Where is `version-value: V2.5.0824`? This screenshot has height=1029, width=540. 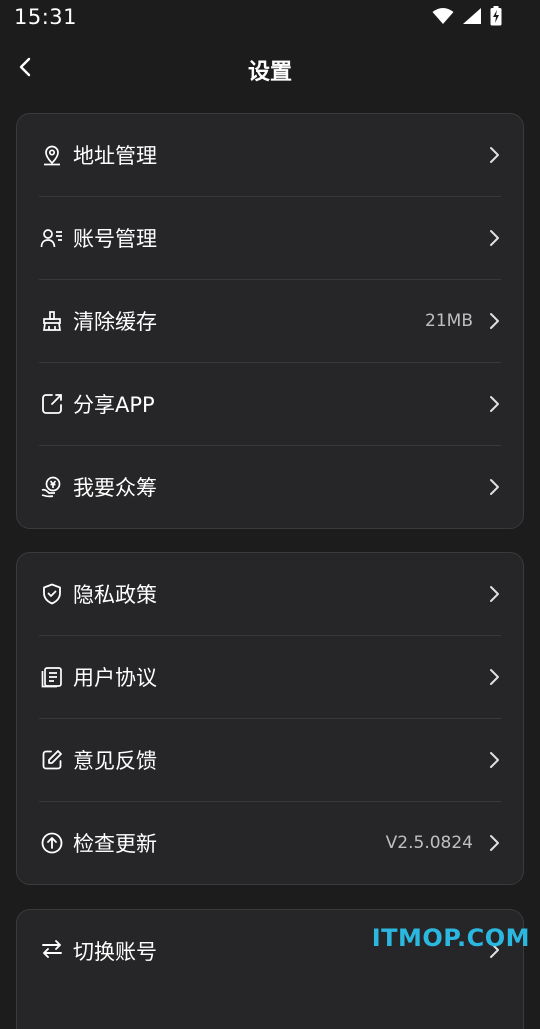
version-value: V2.5.0824 is located at coordinates (429, 843).